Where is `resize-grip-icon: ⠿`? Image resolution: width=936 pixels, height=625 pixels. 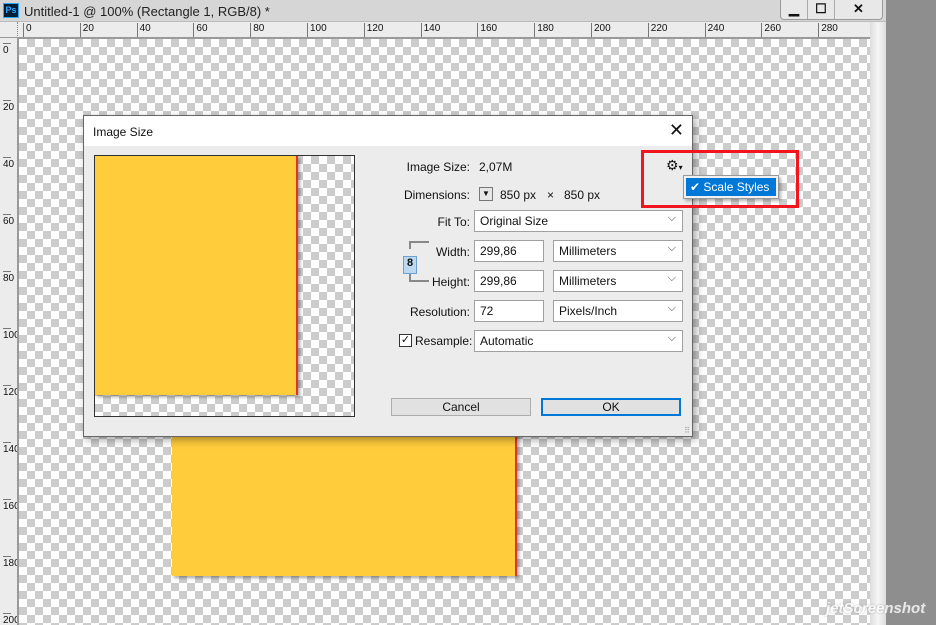
resize-grip-icon: ⠿ is located at coordinates (687, 430).